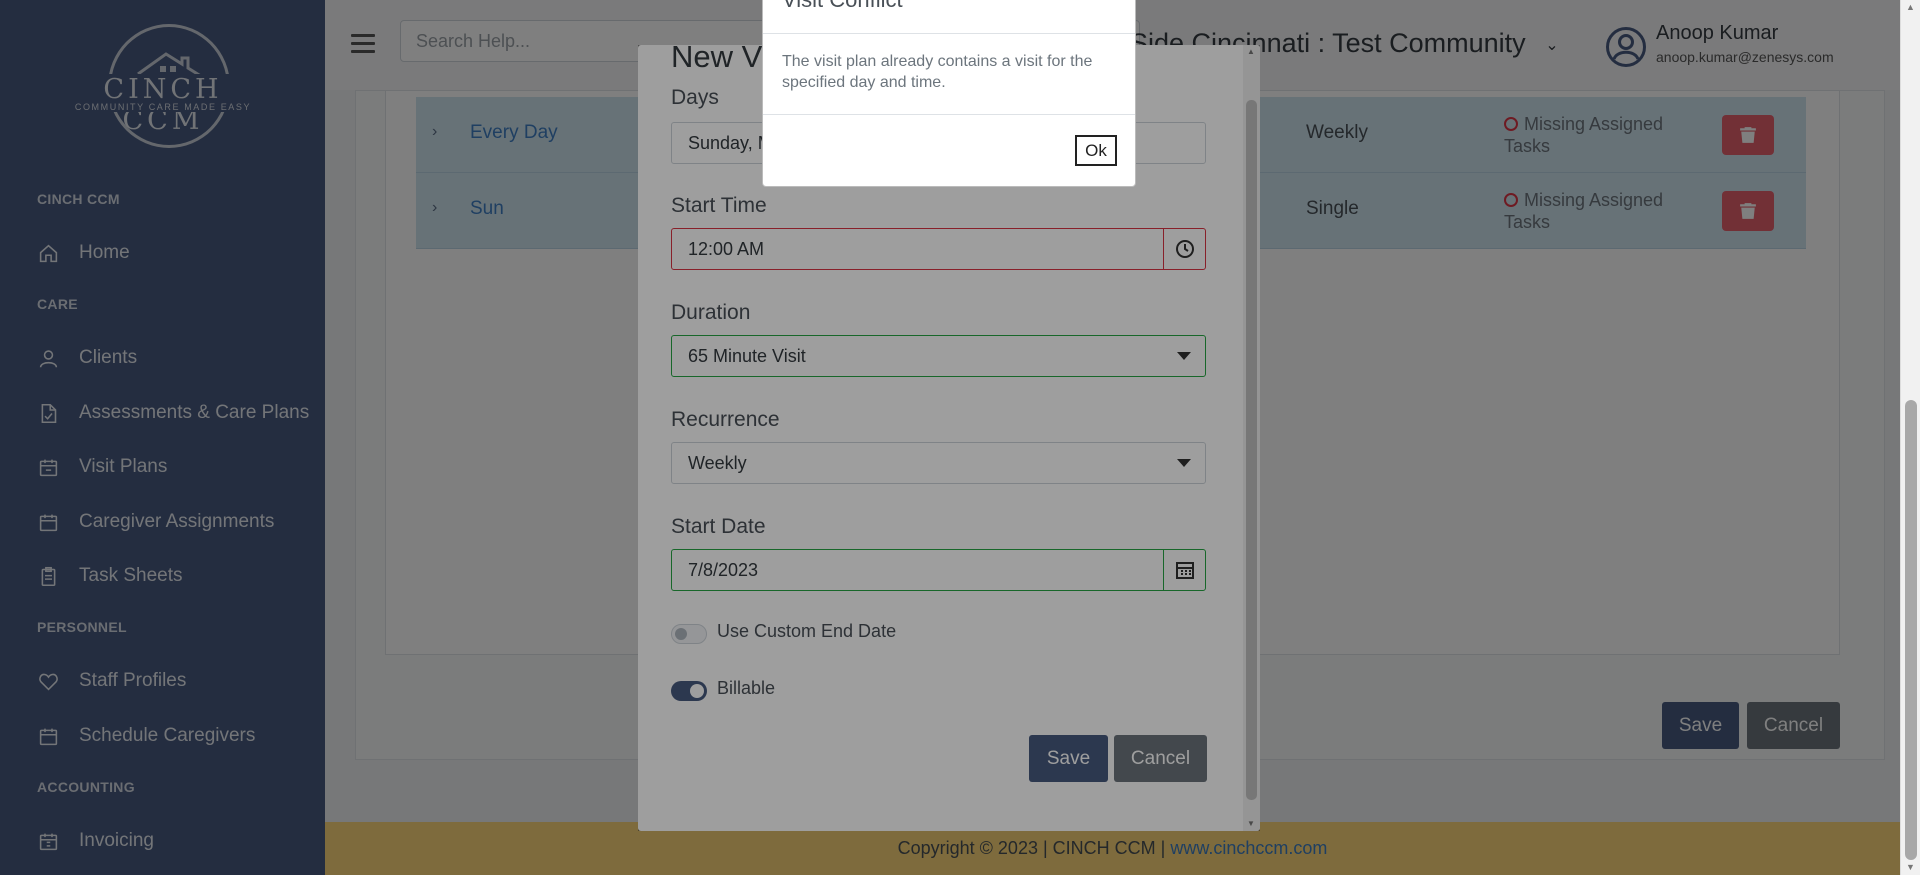  I want to click on page-scrollbar: ▲ ▼, so click(1910, 437).